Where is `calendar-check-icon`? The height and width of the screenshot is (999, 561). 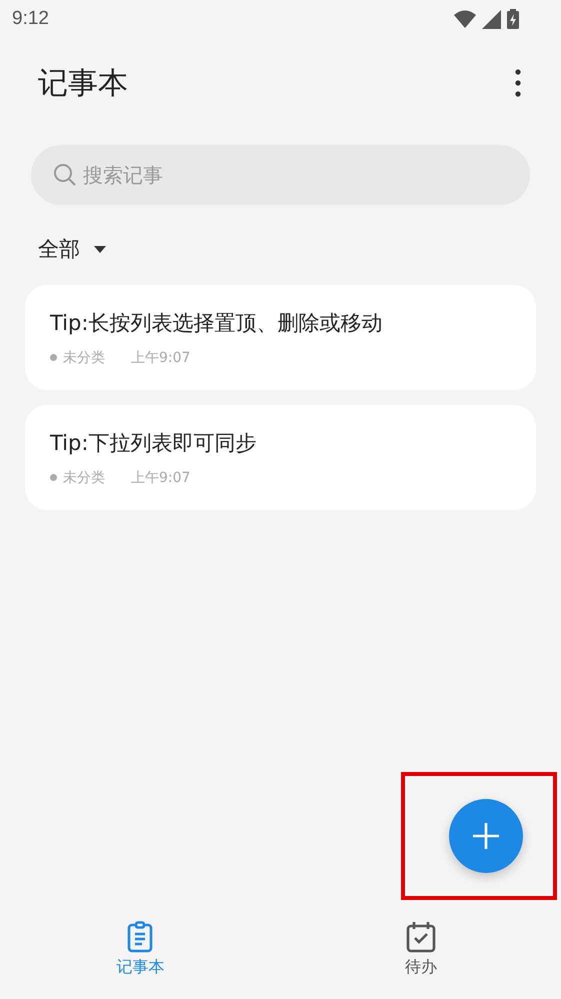 calendar-check-icon is located at coordinates (421, 937).